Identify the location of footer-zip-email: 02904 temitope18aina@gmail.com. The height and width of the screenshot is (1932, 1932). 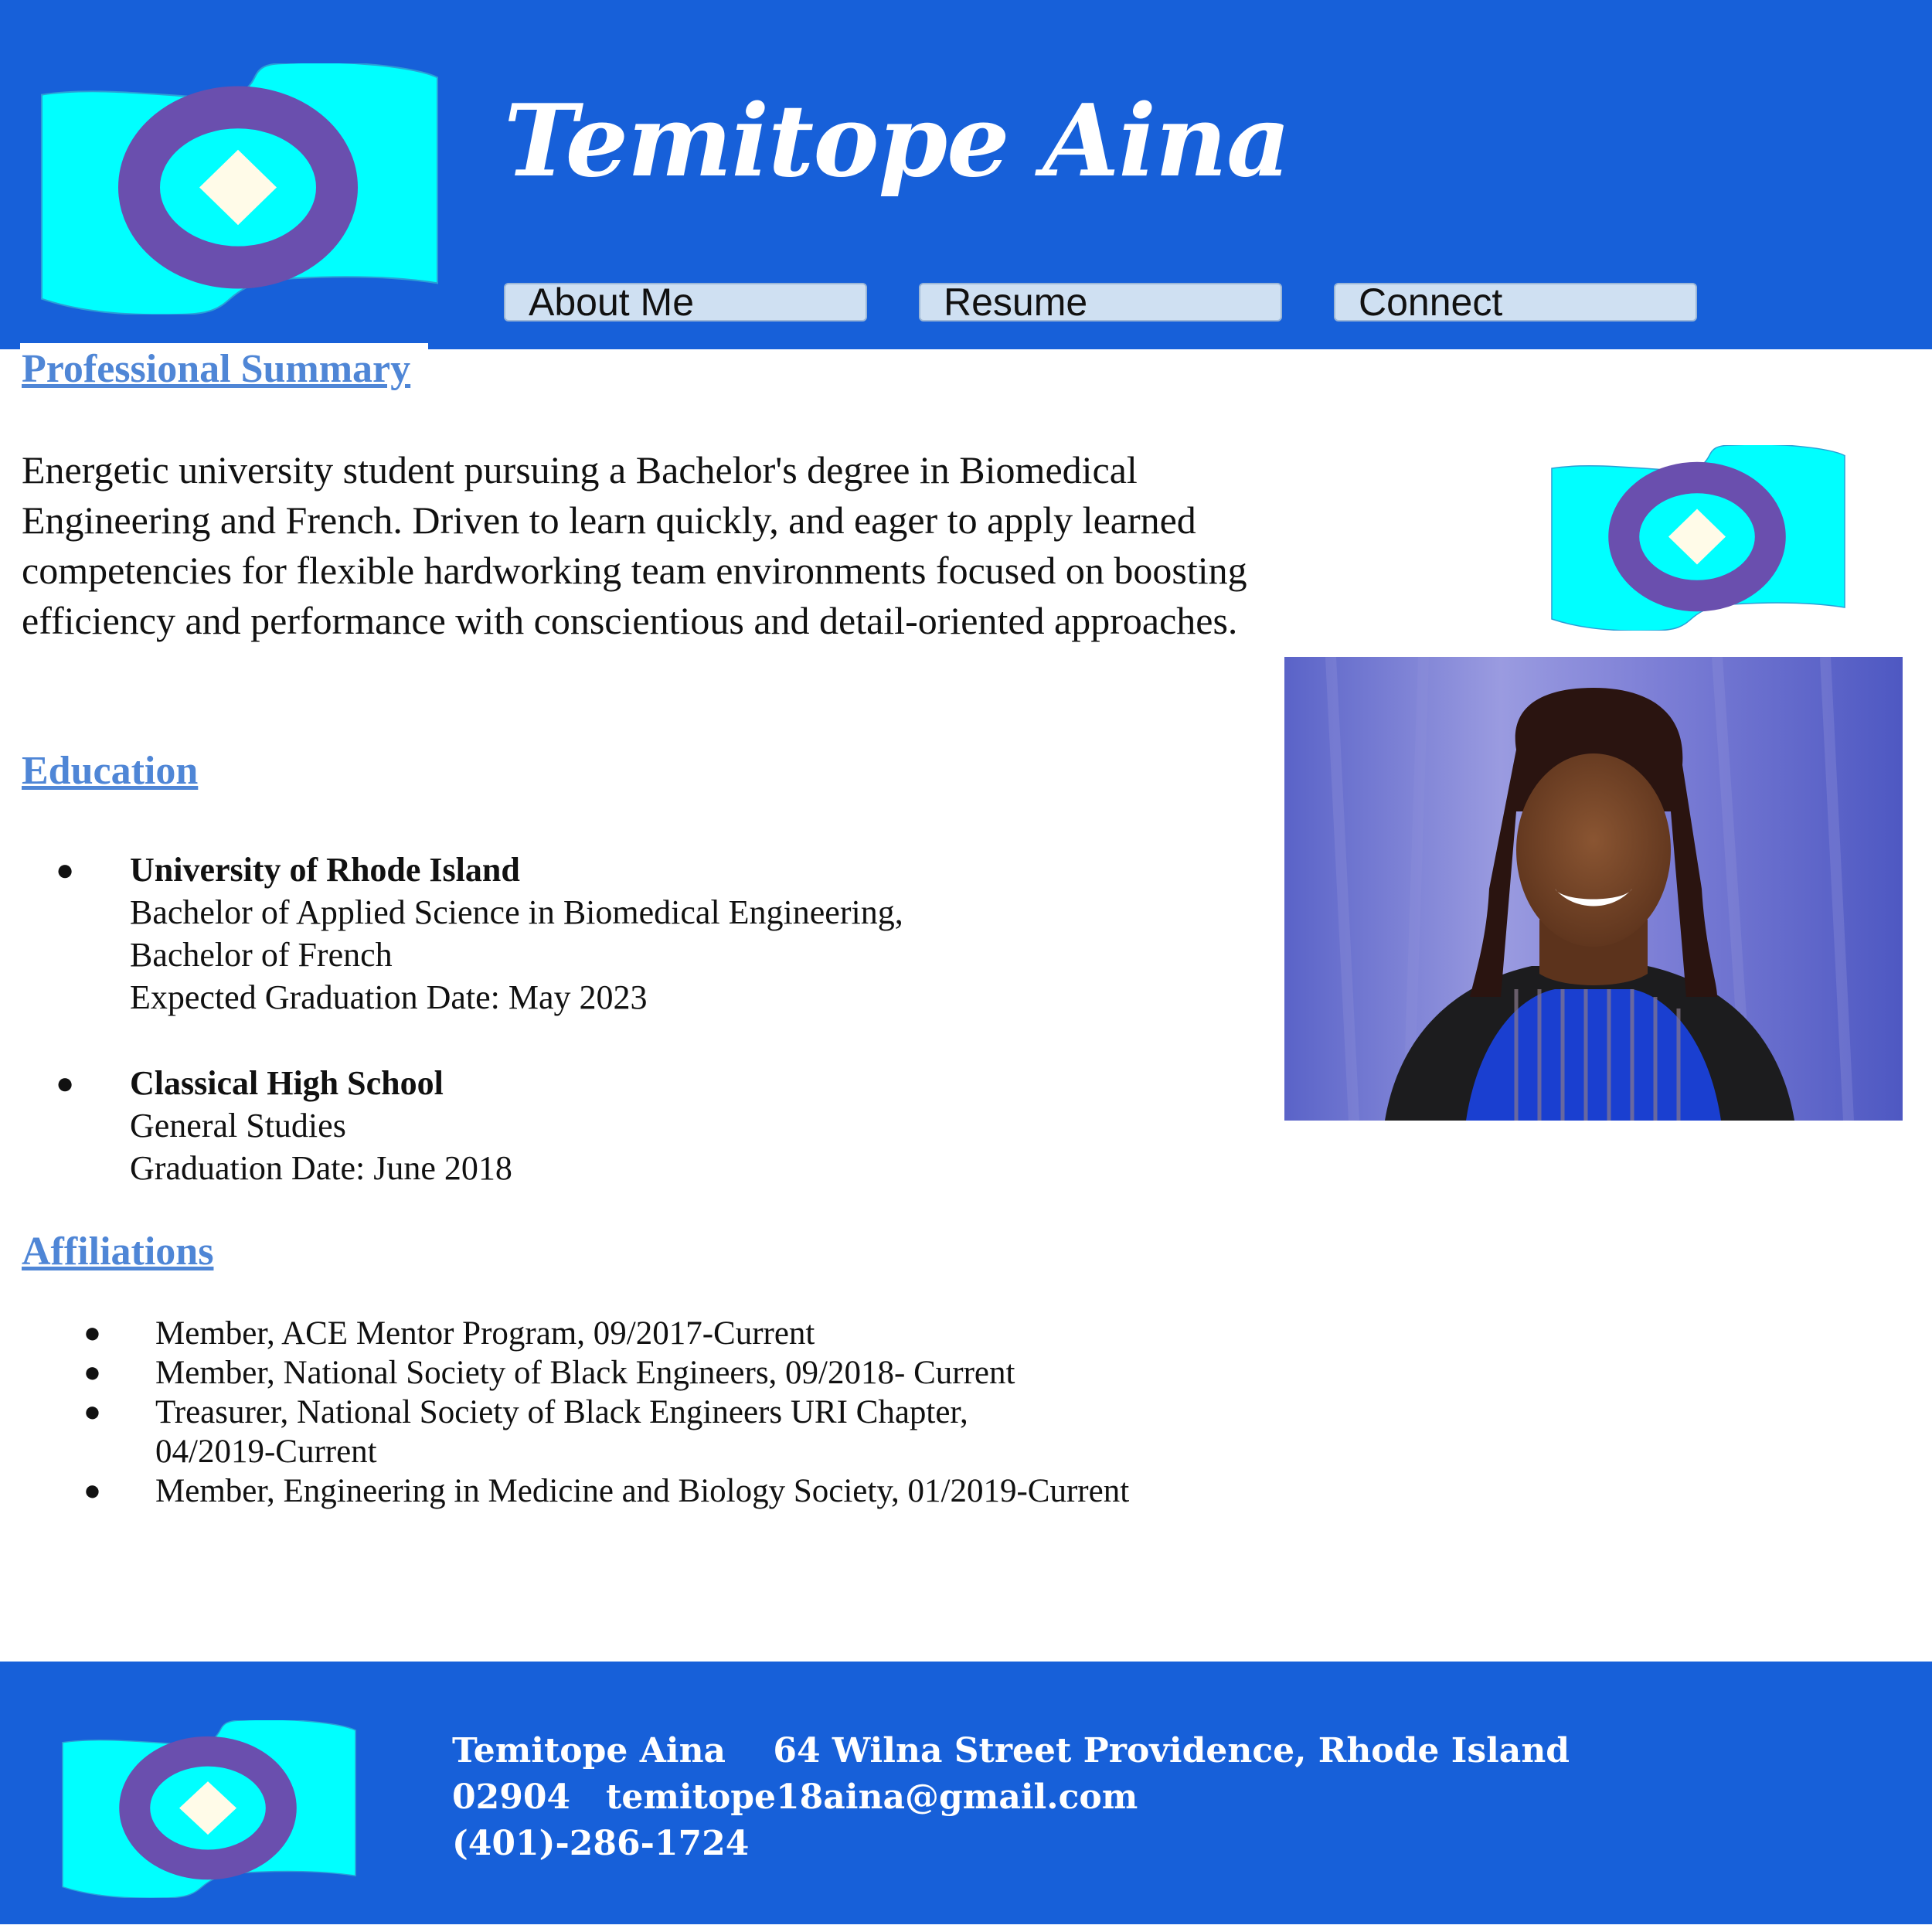
(1031, 1798).